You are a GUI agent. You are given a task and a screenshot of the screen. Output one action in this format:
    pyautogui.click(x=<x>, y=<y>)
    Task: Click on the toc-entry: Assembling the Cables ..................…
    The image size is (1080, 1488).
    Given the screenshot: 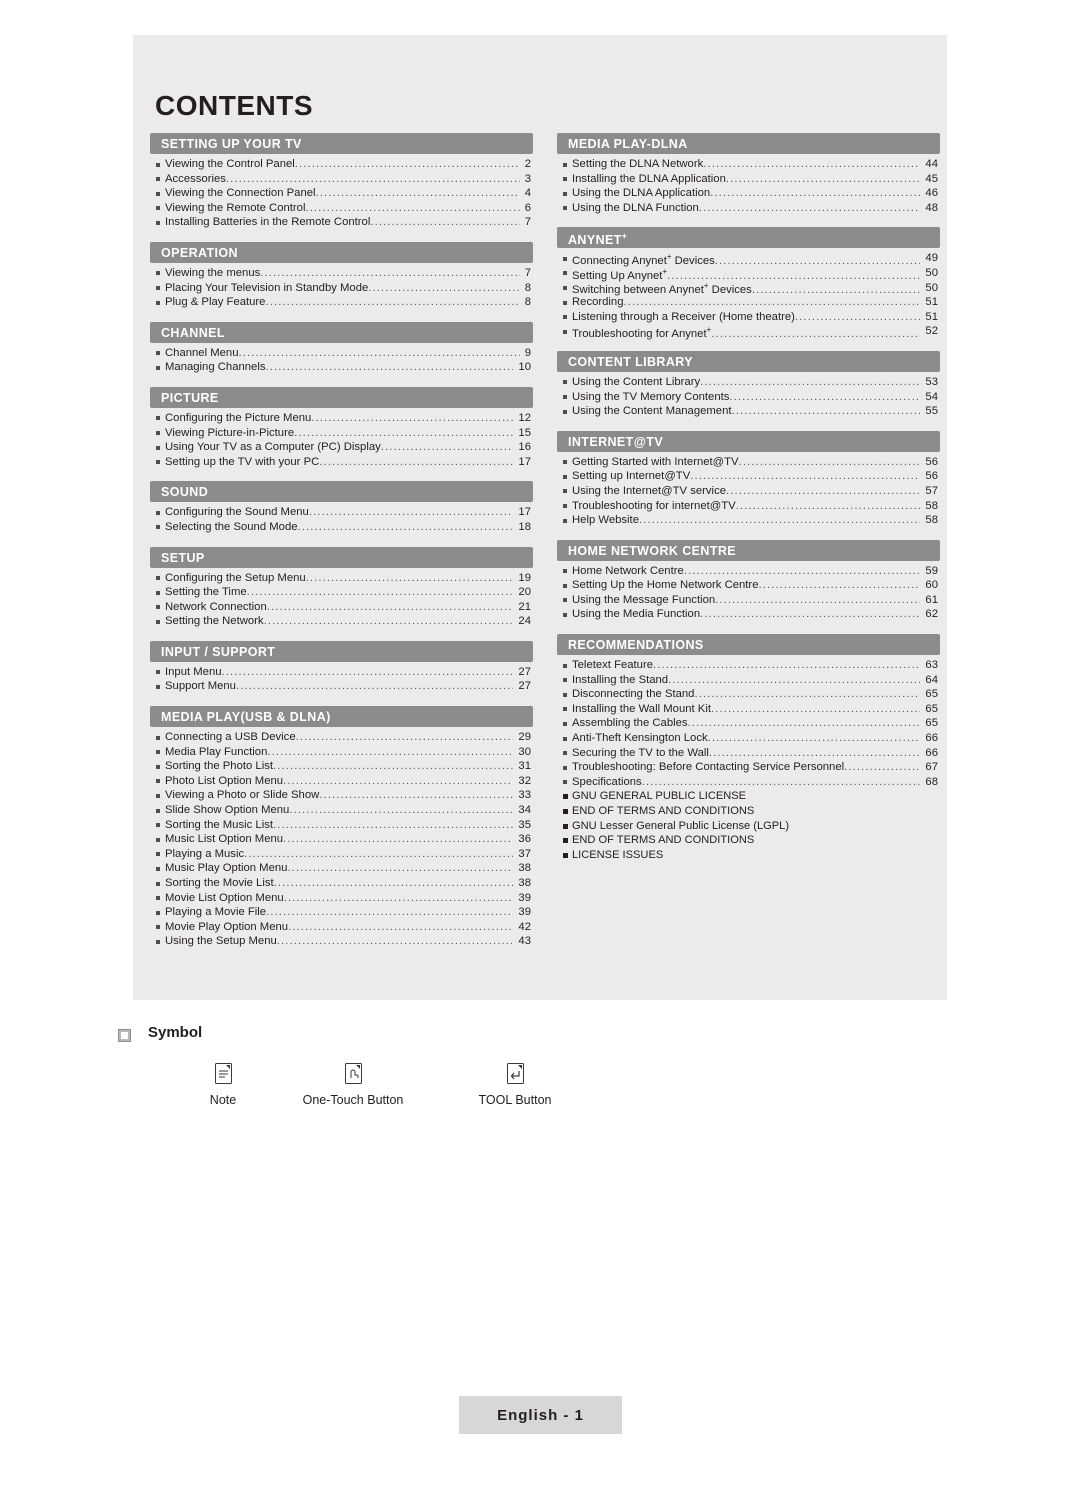 What is the action you would take?
    pyautogui.click(x=748, y=724)
    